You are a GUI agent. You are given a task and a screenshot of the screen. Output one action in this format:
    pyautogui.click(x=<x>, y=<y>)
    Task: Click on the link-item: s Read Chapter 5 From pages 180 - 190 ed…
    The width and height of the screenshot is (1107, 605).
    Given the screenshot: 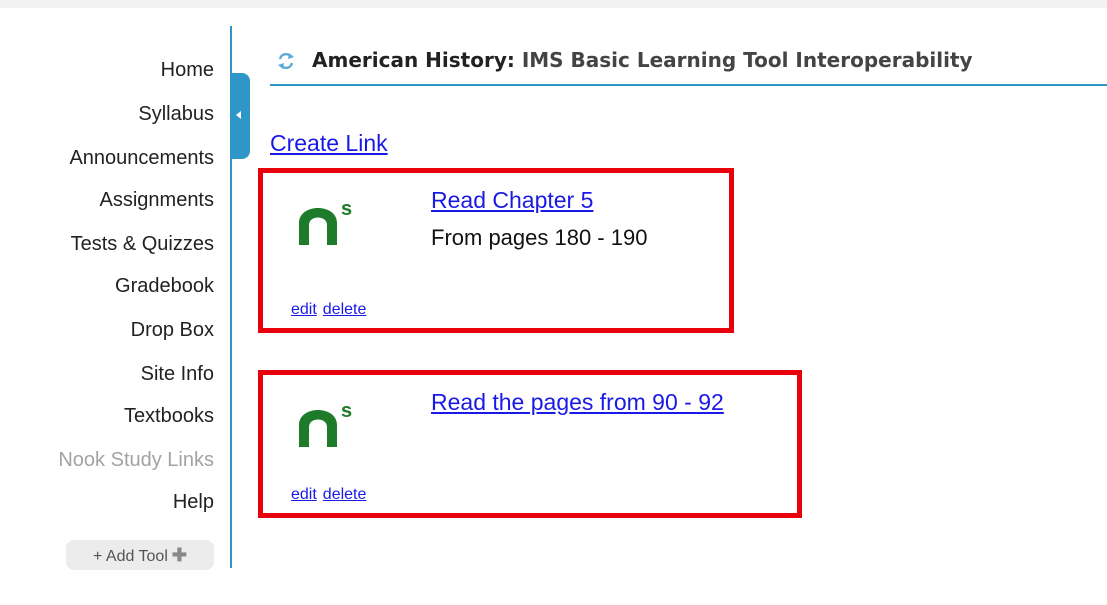 What is the action you would take?
    pyautogui.click(x=496, y=250)
    